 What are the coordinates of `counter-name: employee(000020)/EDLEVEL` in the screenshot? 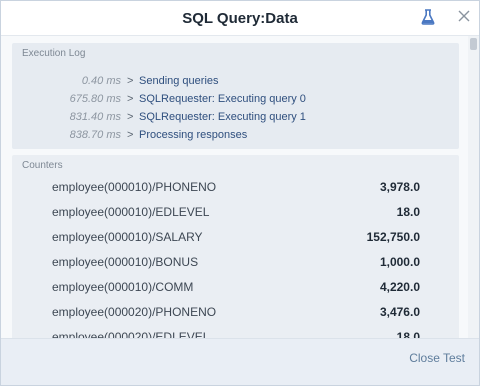 It's located at (131, 334).